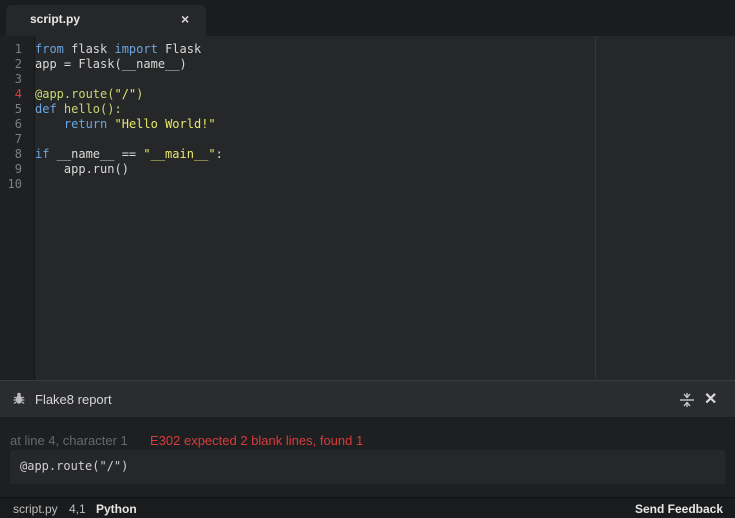 This screenshot has width=735, height=518. What do you see at coordinates (367, 398) in the screenshot?
I see `flake8-panel-header: Flake8 report ✕` at bounding box center [367, 398].